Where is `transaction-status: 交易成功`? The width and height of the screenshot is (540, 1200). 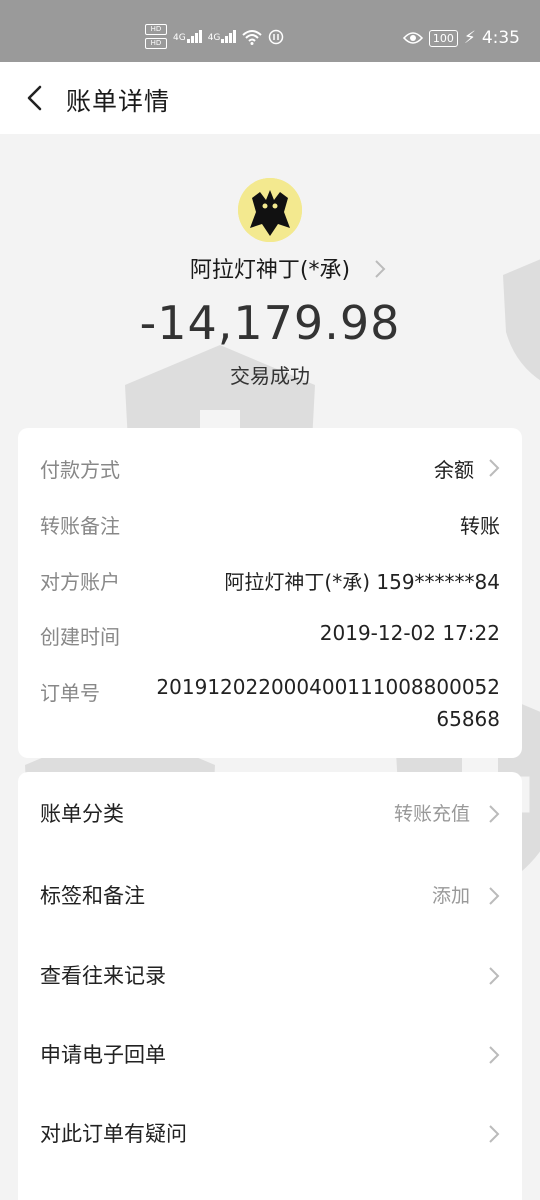
transaction-status: 交易成功 is located at coordinates (270, 376).